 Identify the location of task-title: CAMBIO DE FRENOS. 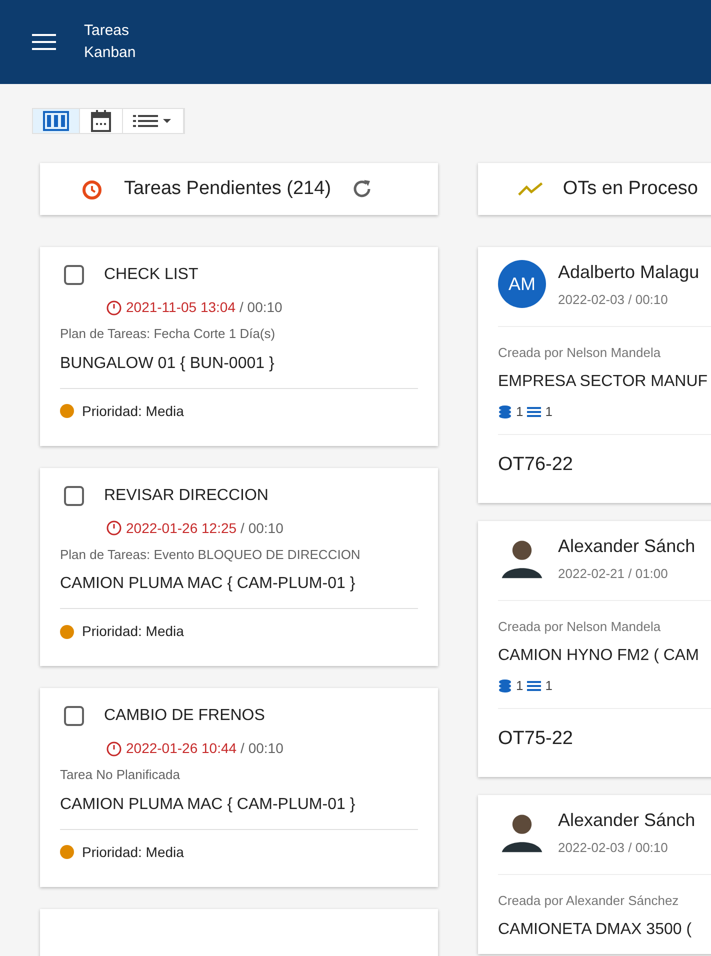
(184, 716).